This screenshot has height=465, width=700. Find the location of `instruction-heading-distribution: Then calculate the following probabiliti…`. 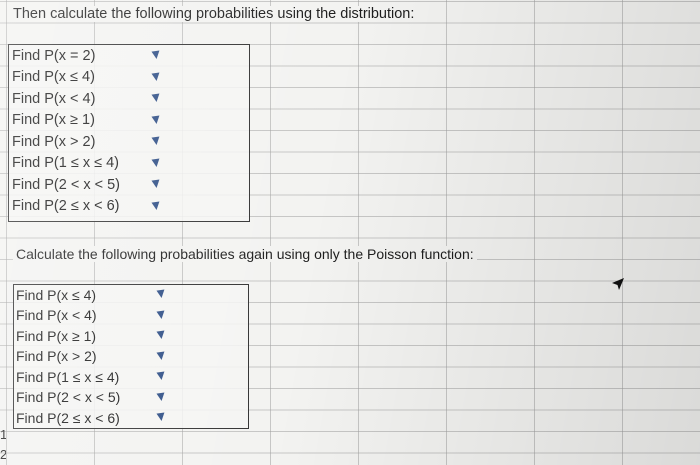

instruction-heading-distribution: Then calculate the following probabiliti… is located at coordinates (214, 14).